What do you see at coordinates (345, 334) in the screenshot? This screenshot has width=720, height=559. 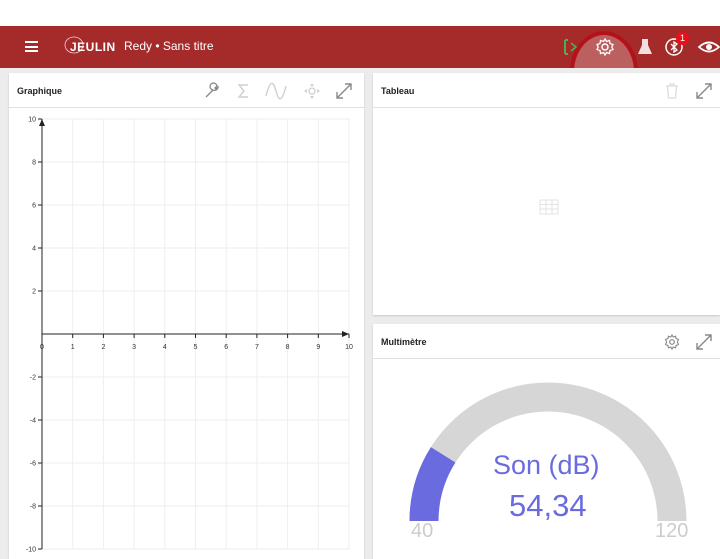 I see `x-axis-arrow` at bounding box center [345, 334].